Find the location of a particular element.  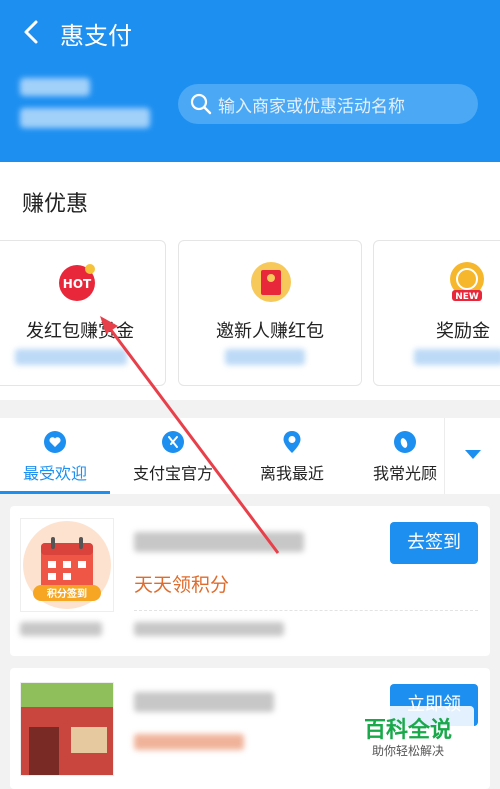

card-label: 奖励金 is located at coordinates (463, 331).